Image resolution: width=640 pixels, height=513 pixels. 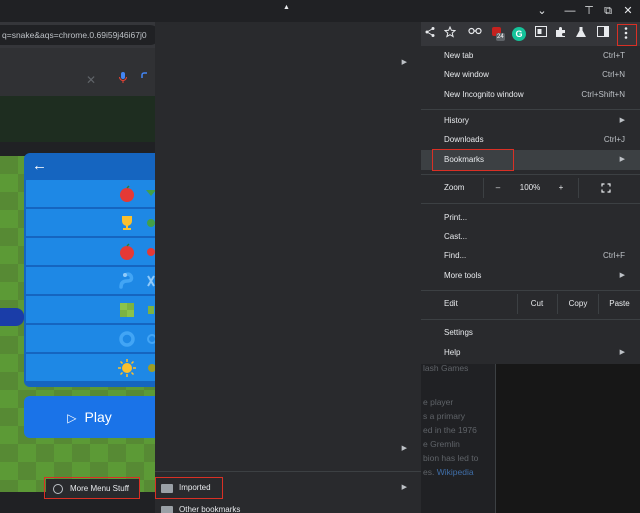 I want to click on play-icon: ▷, so click(x=72, y=418).